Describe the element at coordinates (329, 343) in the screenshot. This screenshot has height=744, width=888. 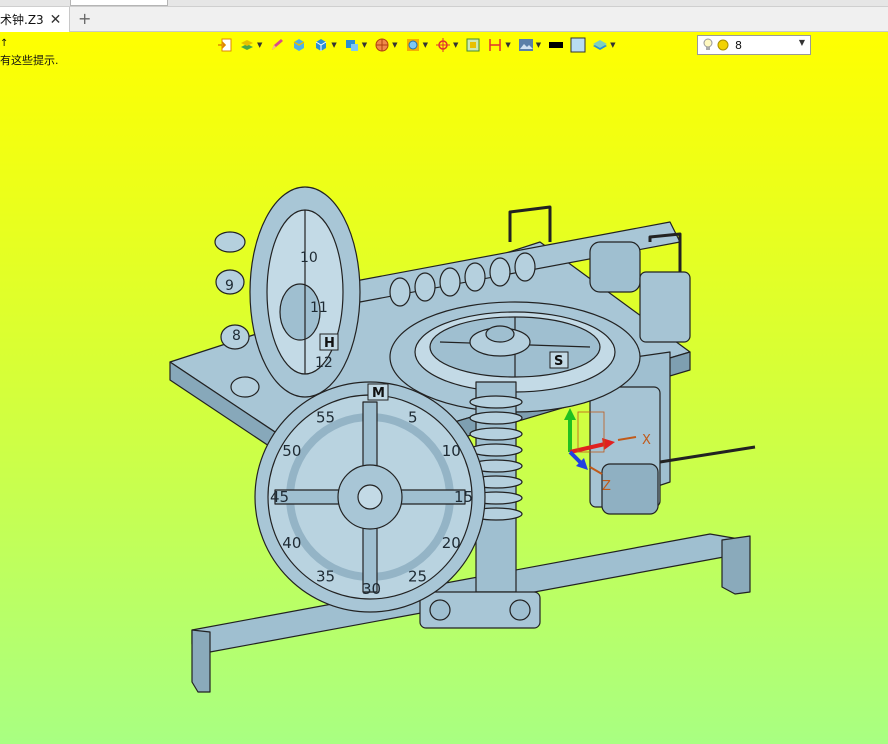
I see `hour-marker: H` at that location.